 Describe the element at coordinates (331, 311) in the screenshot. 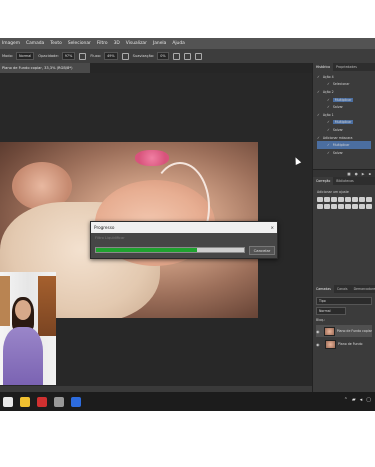

I see `blend-mode-select: Normal` at that location.